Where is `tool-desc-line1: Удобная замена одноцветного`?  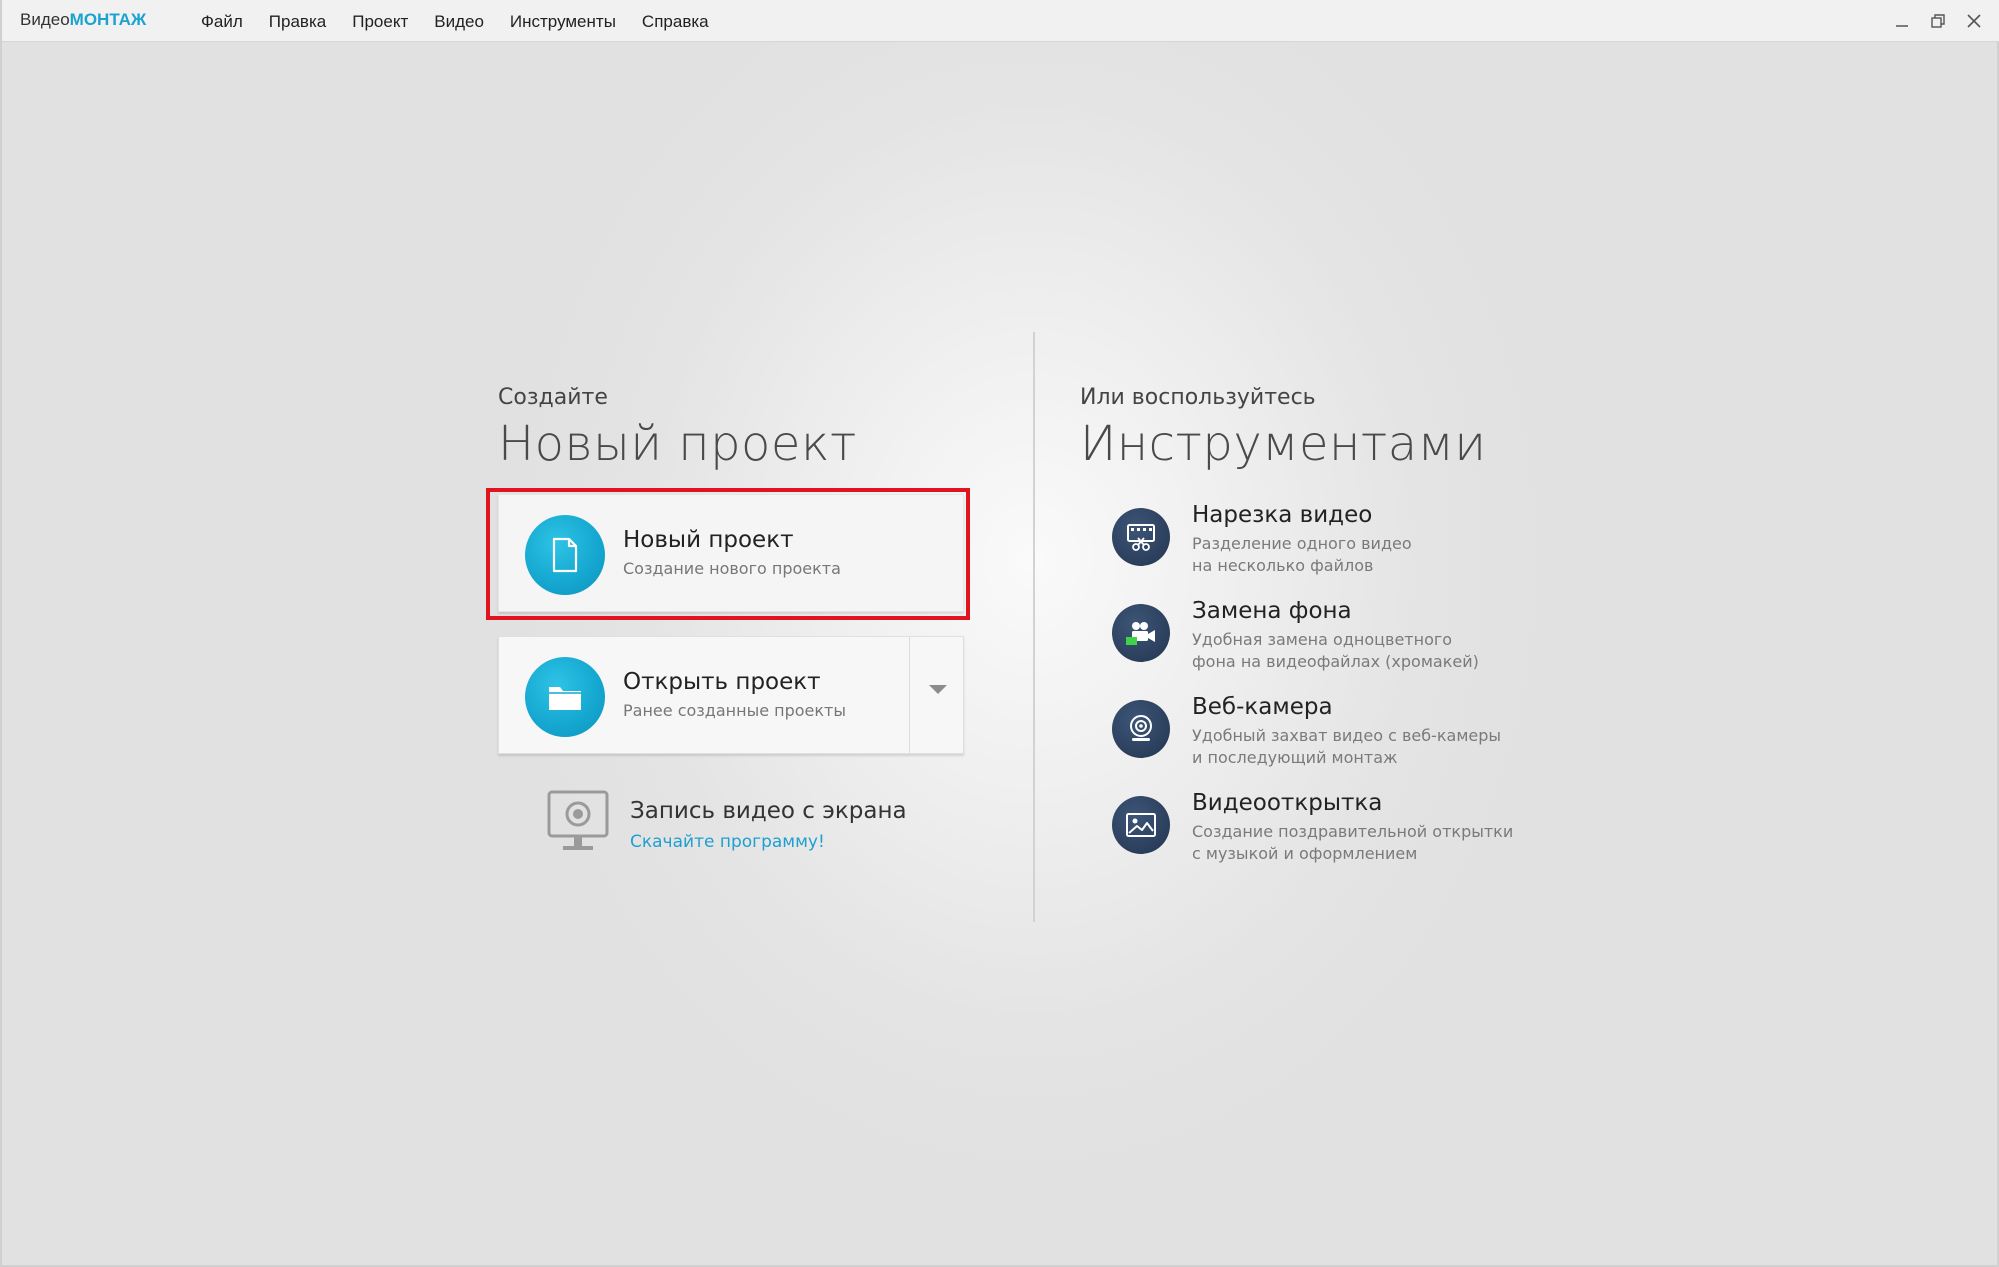 tool-desc-line1: Удобная замена одноцветного is located at coordinates (1322, 639).